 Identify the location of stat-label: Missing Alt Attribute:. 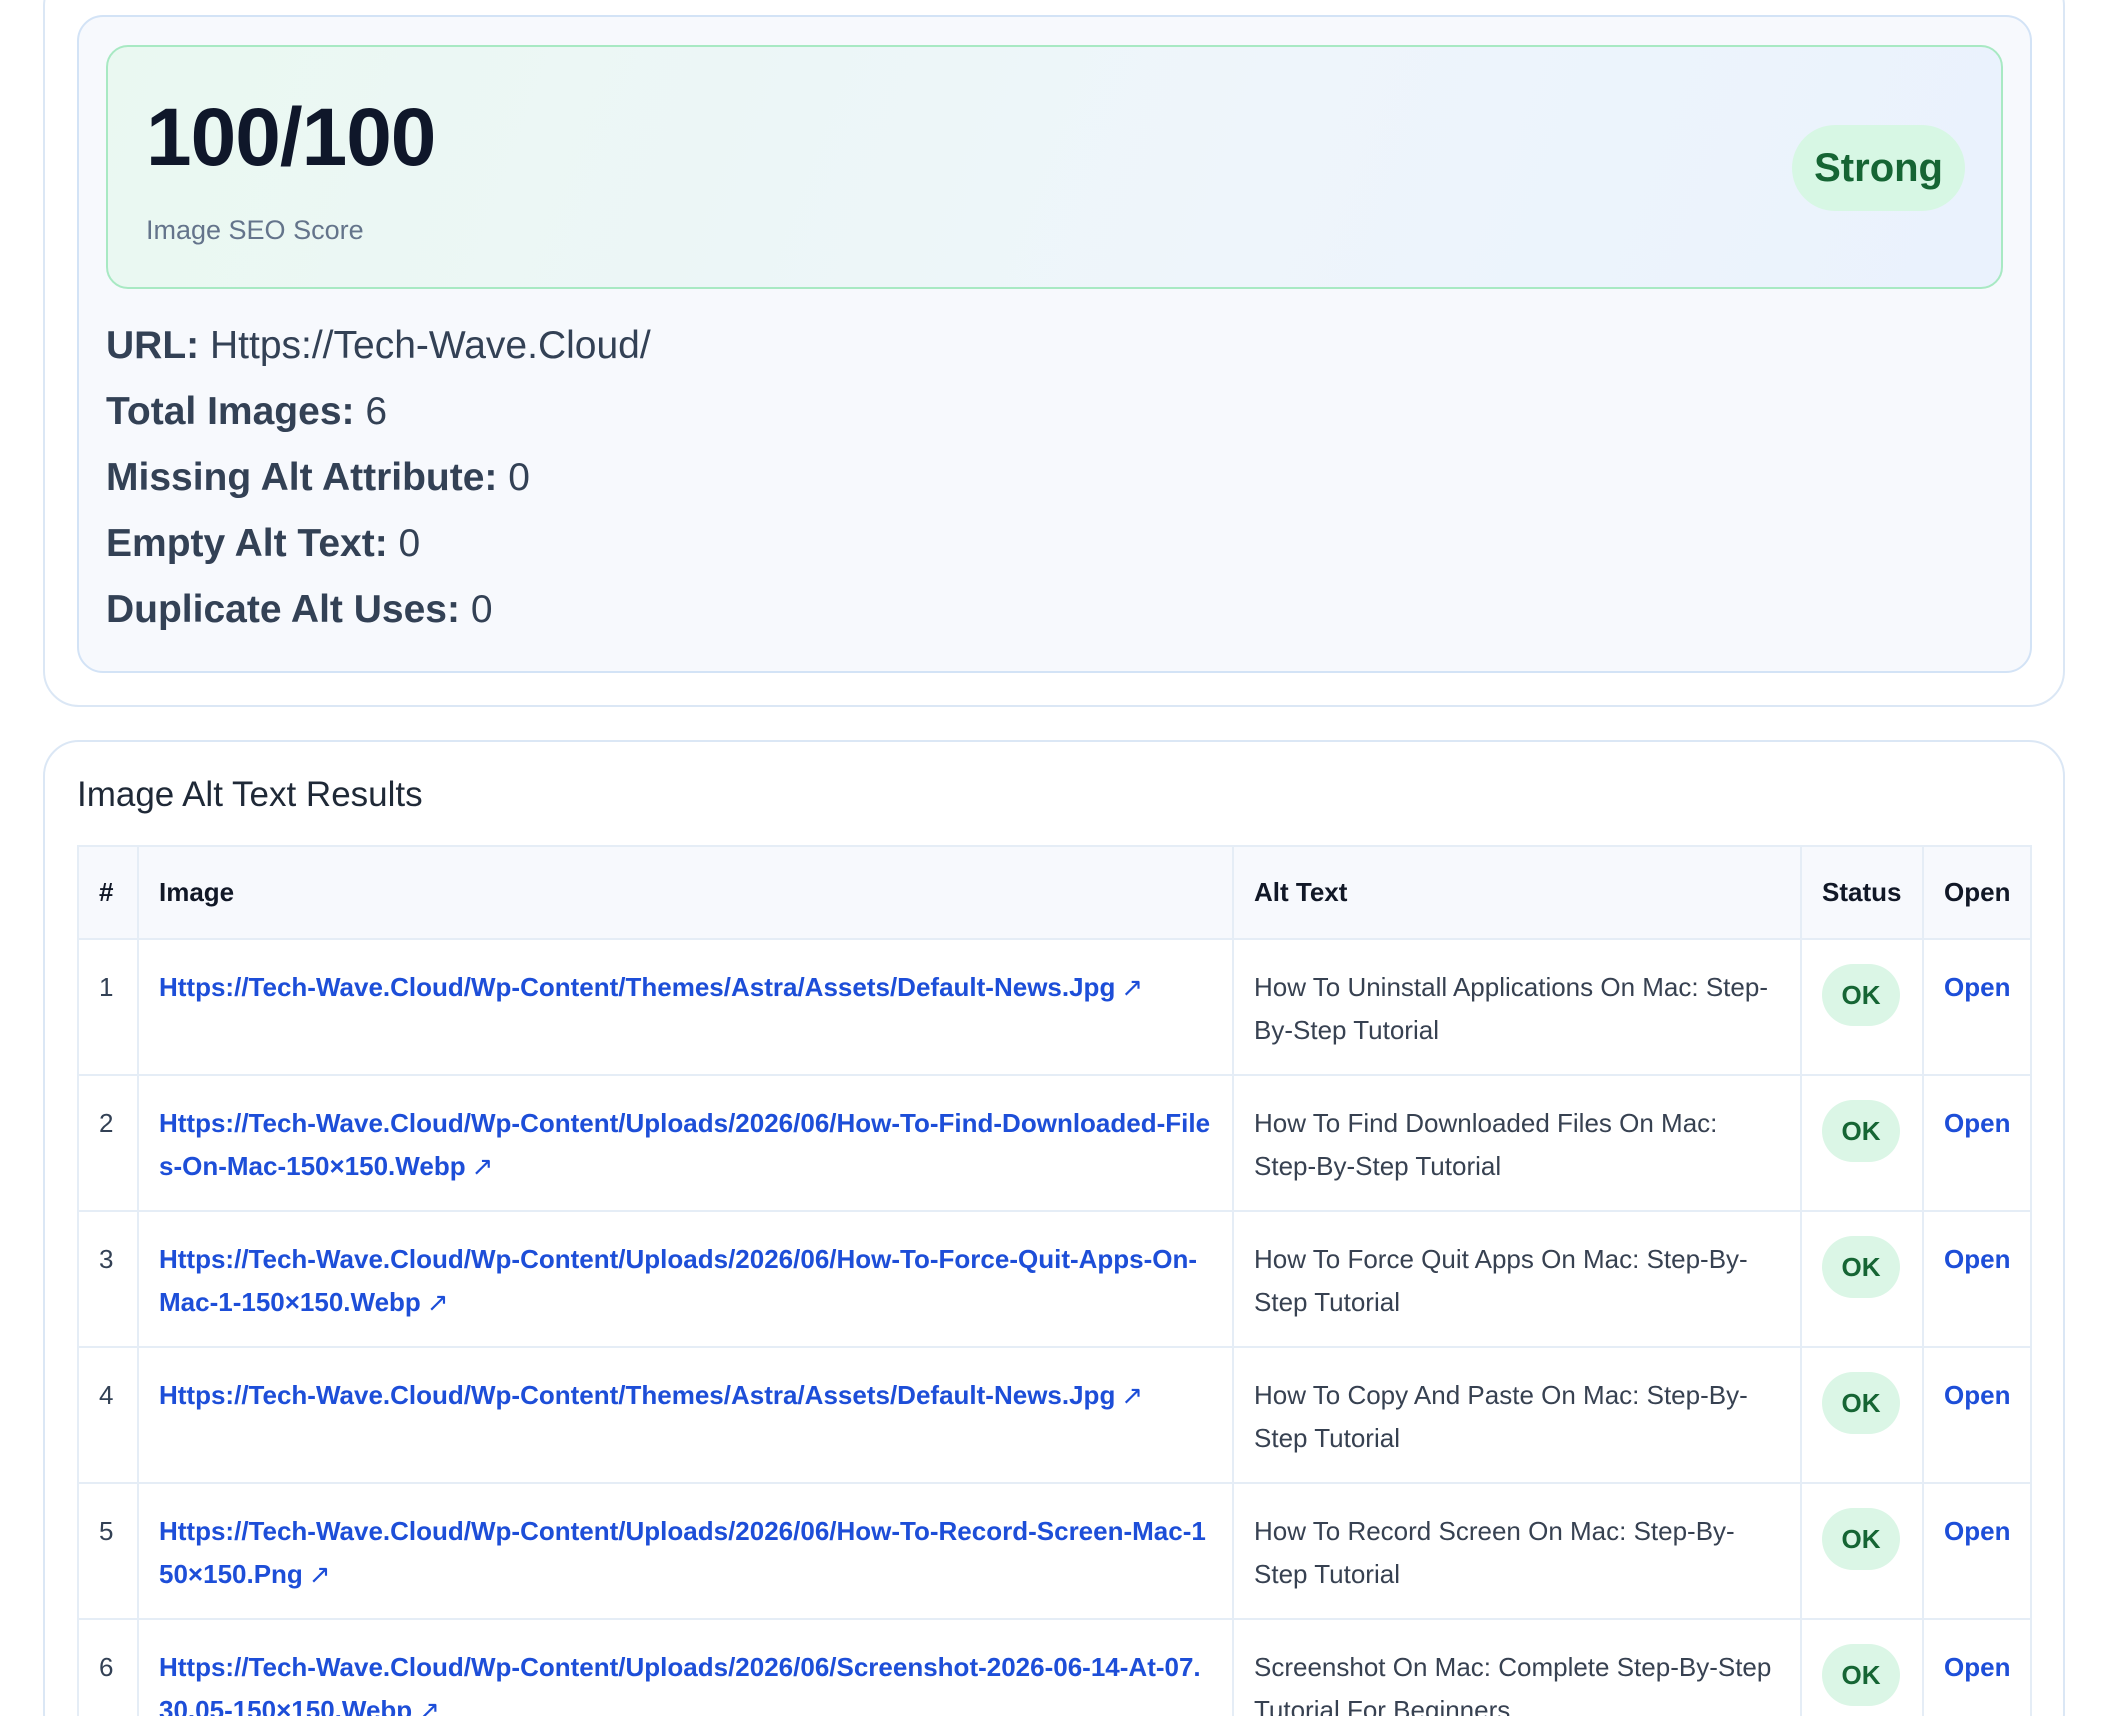
(302, 477).